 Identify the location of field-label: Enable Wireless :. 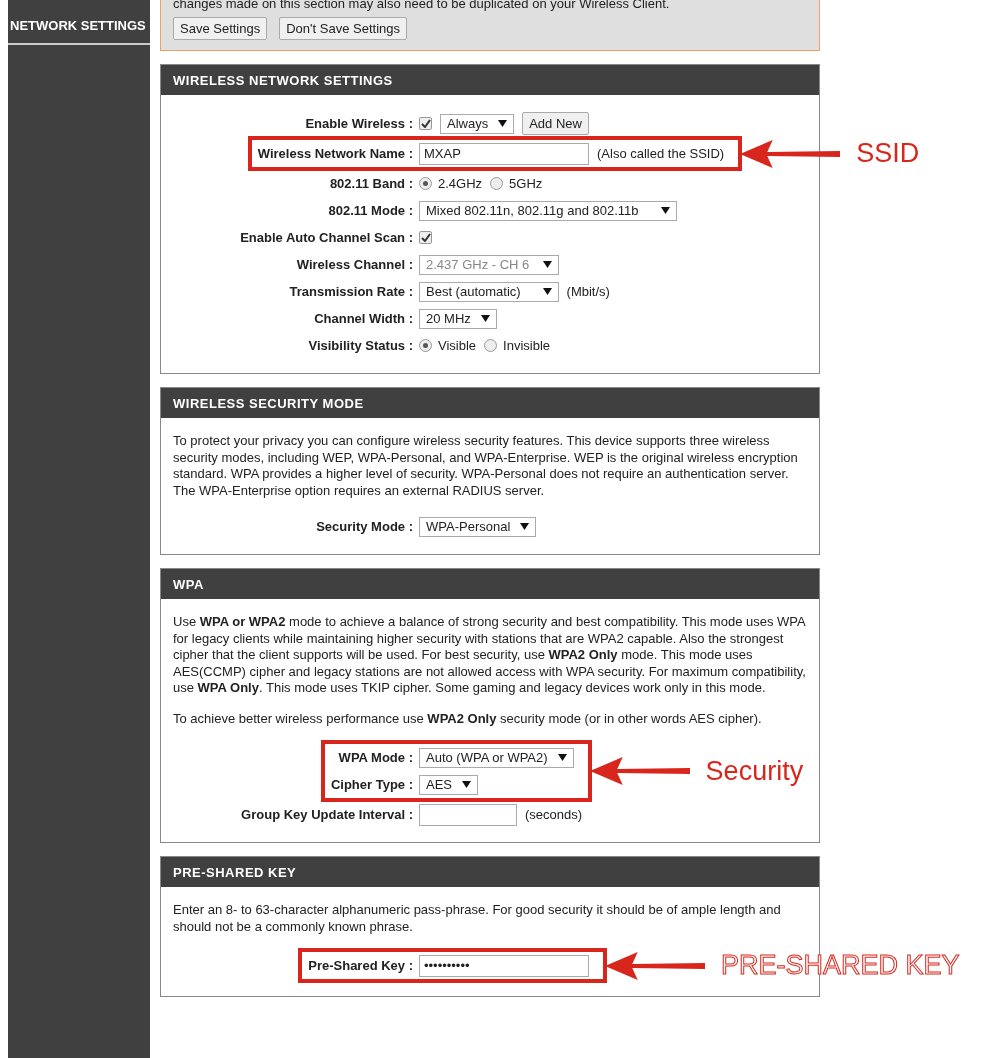
(359, 123).